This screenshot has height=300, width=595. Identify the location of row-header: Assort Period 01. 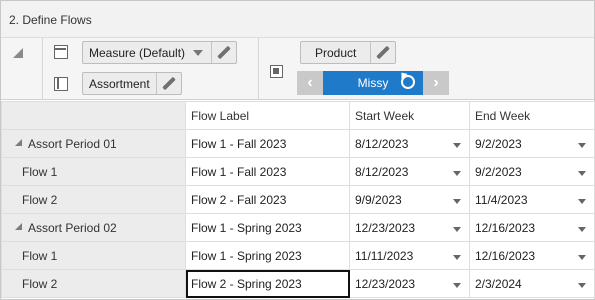
(93, 143).